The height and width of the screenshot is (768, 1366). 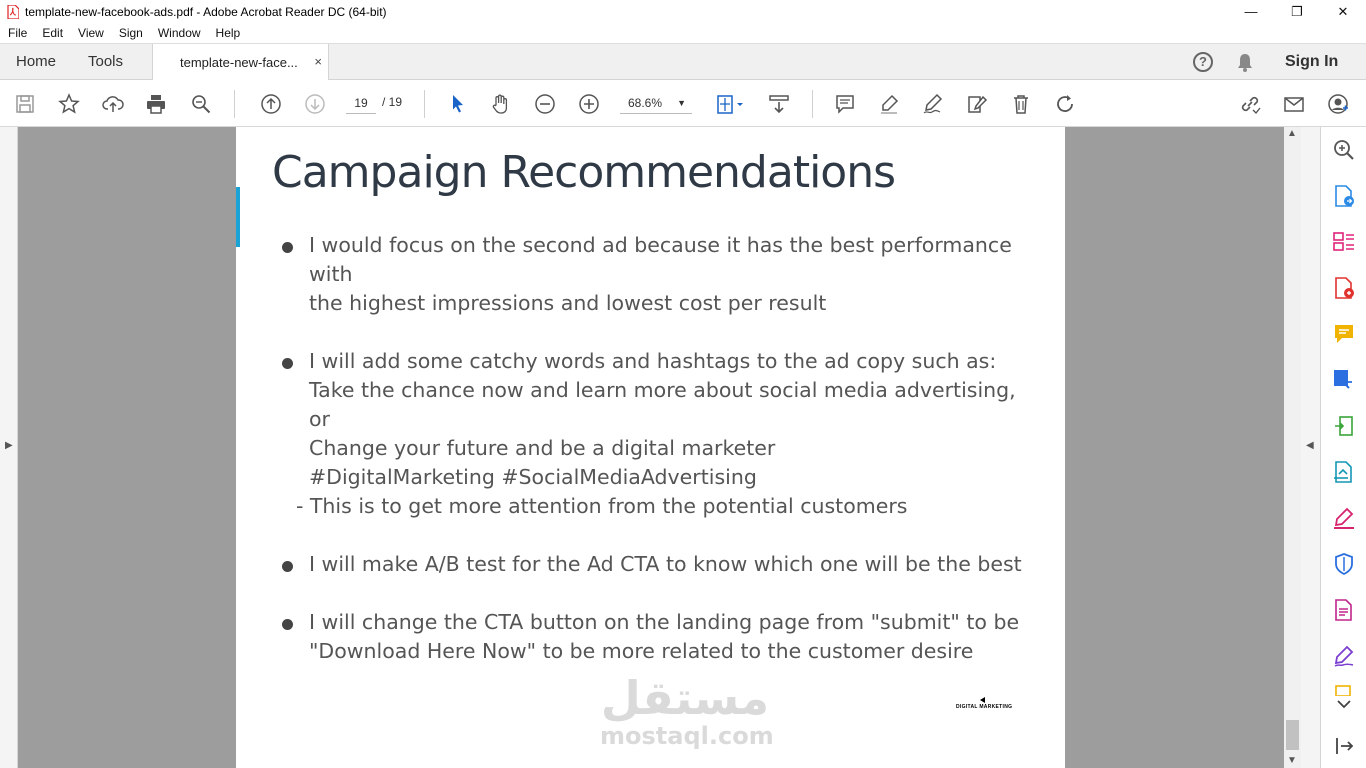 I want to click on toolbar: 19 / 19 68.6% ▼, so click(x=683, y=103).